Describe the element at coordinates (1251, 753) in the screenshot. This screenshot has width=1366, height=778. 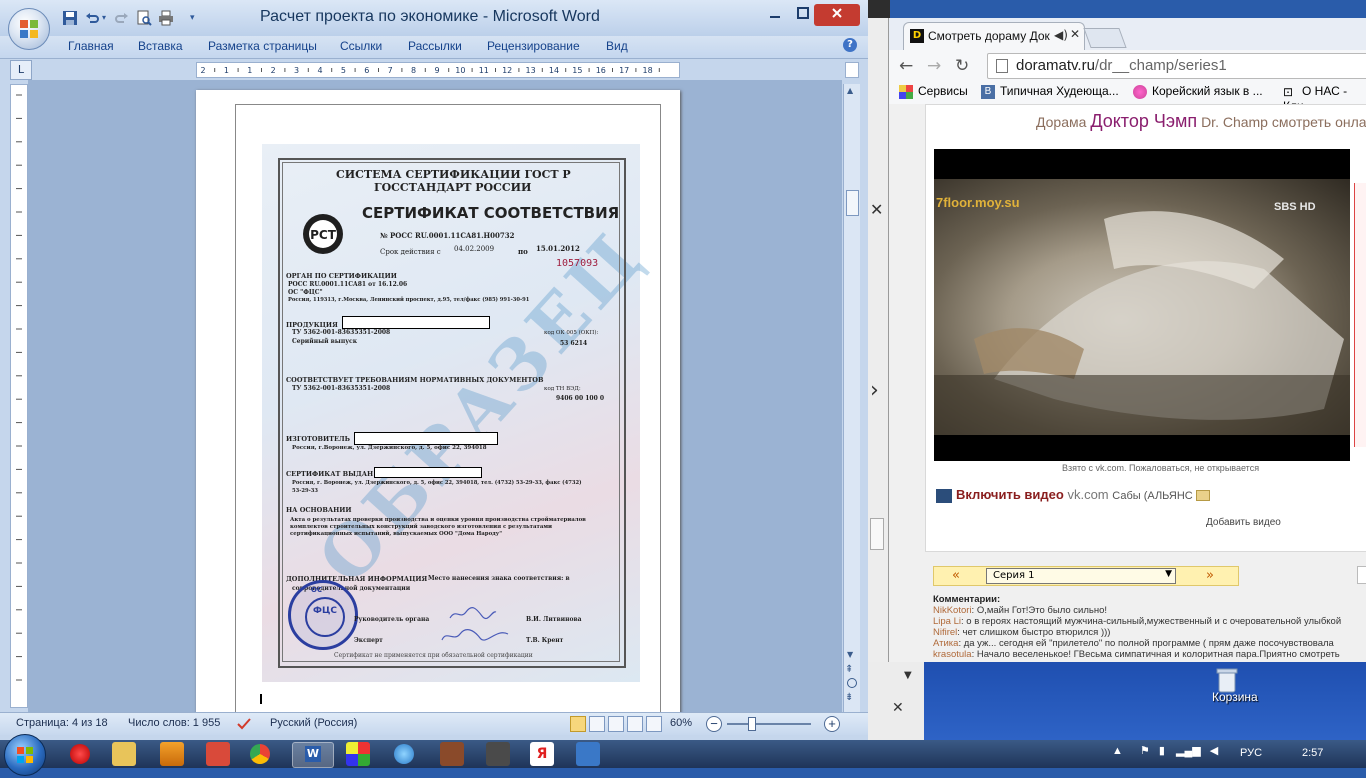
I see `language-indicator-tray: РУС` at that location.